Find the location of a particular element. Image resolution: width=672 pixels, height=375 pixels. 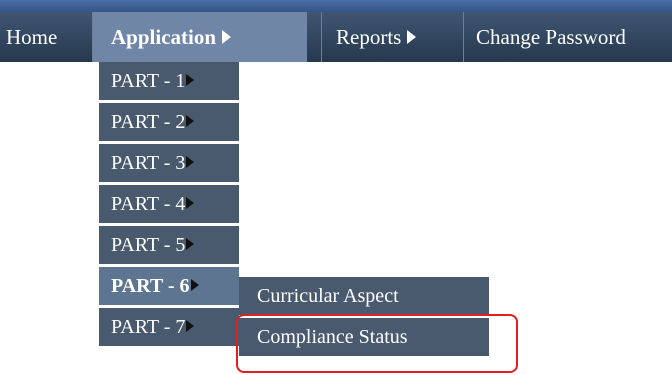

menu-item-part-3: PART - 3 is located at coordinates (169, 163).